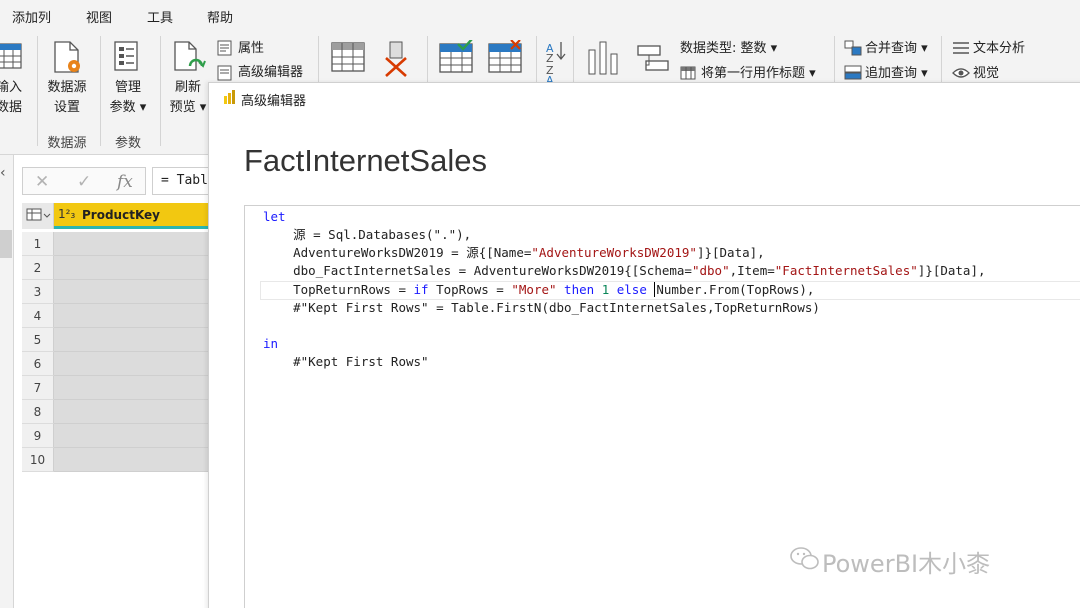  Describe the element at coordinates (853, 48) in the screenshot. I see `merge-icon` at that location.